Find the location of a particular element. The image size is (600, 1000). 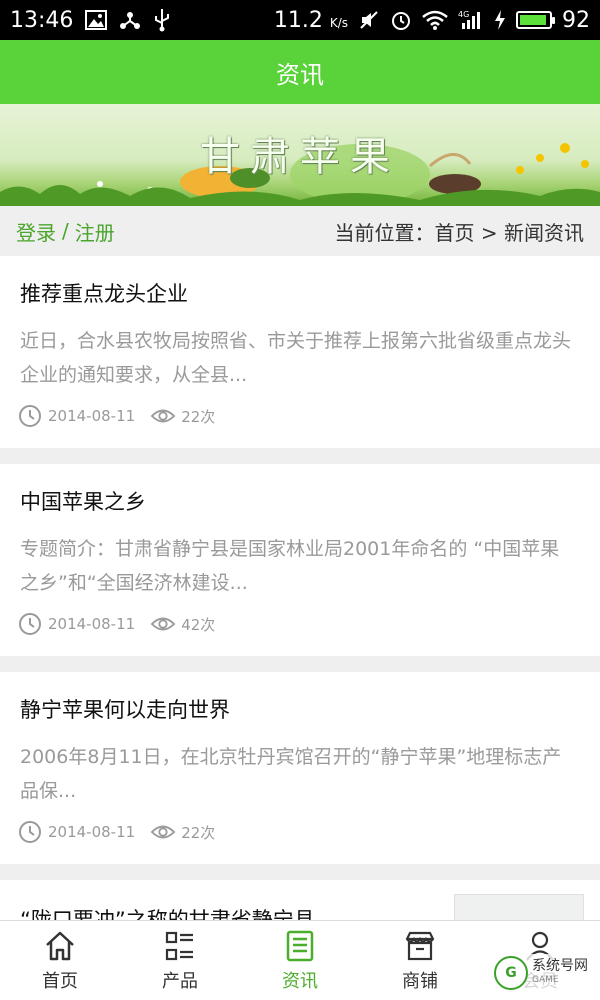

page-title: 资讯 is located at coordinates (300, 74).